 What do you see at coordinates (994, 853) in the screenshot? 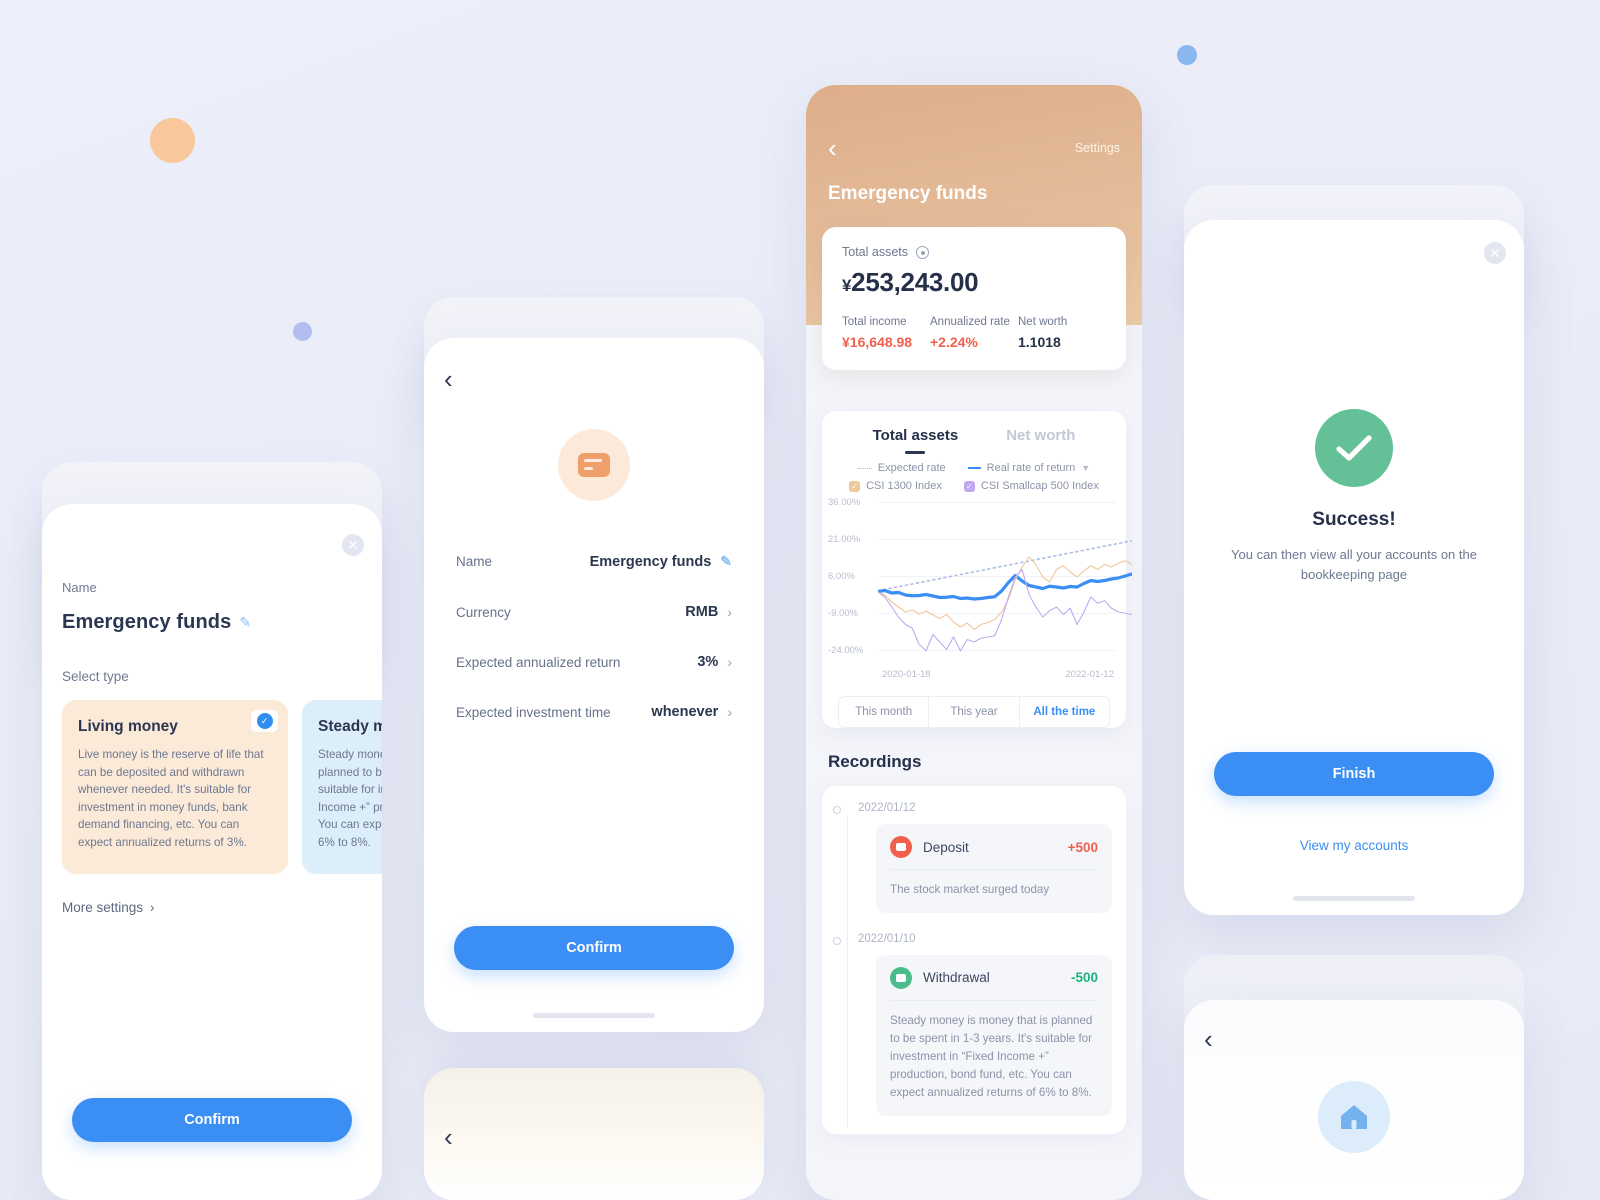
I see `recording-header: Deposit +500` at bounding box center [994, 853].